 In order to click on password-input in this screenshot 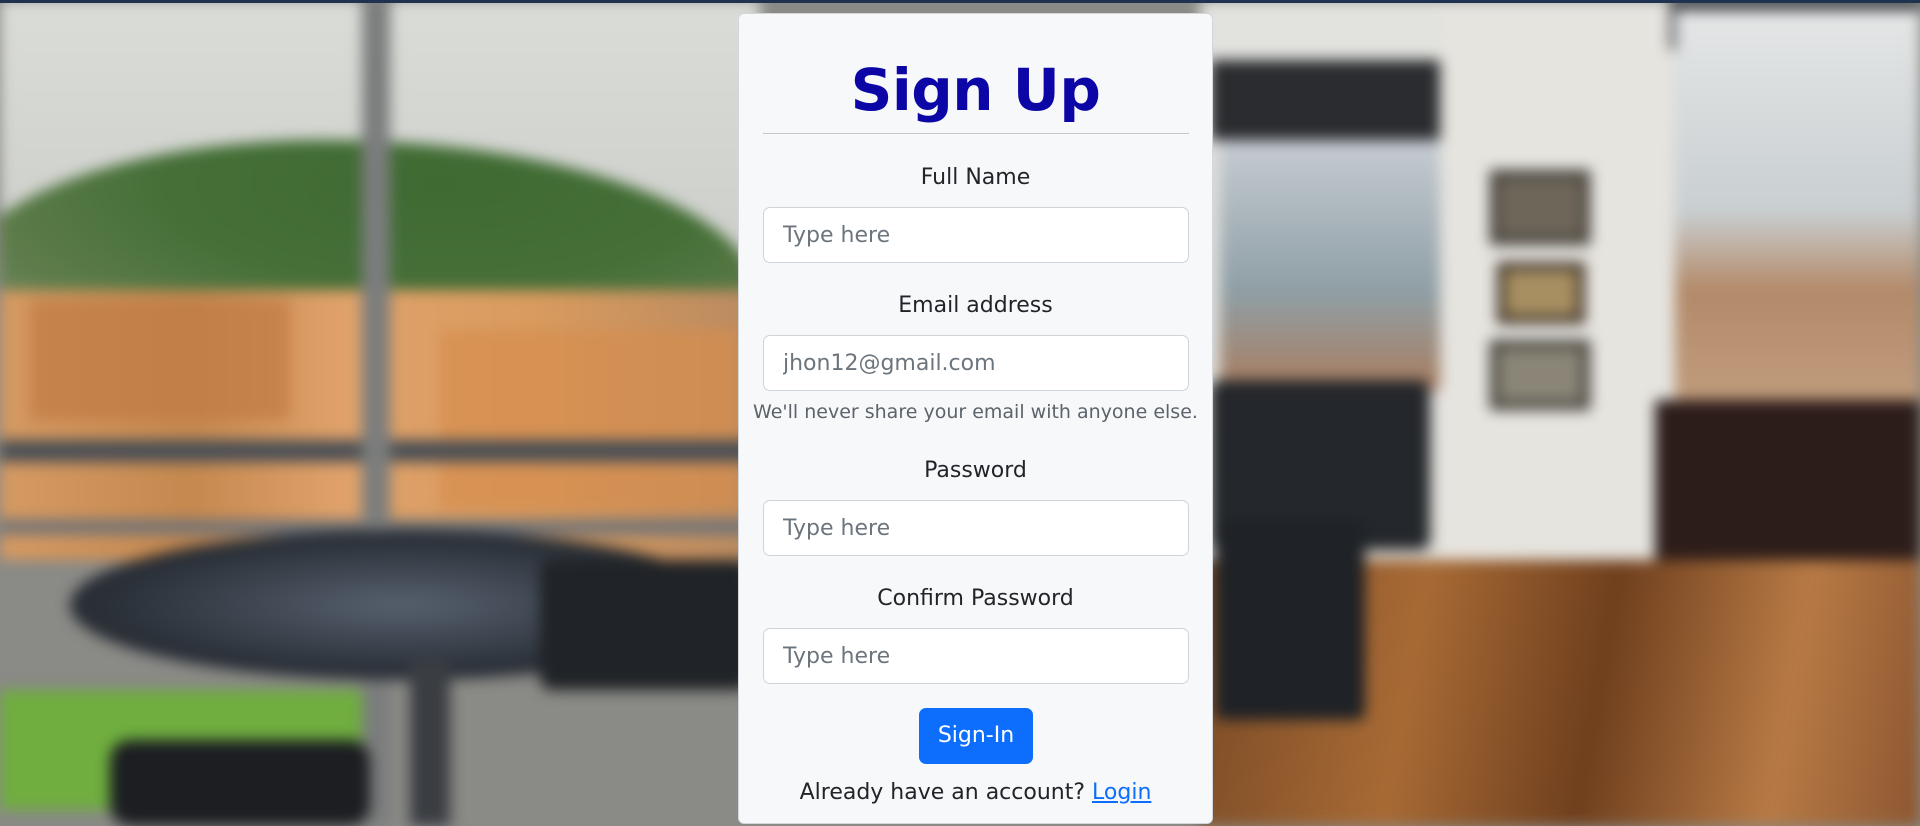, I will do `click(976, 528)`.